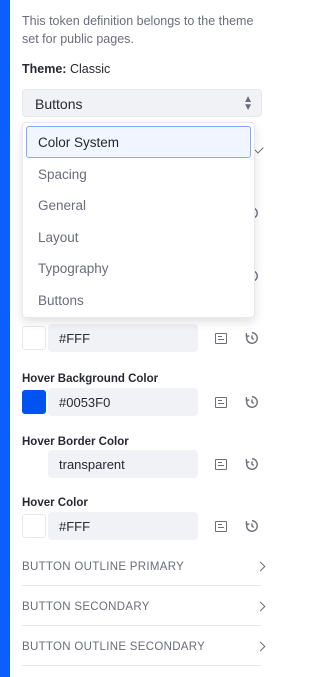  Describe the element at coordinates (138, 237) in the screenshot. I see `menu-item-layout: Layout` at that location.